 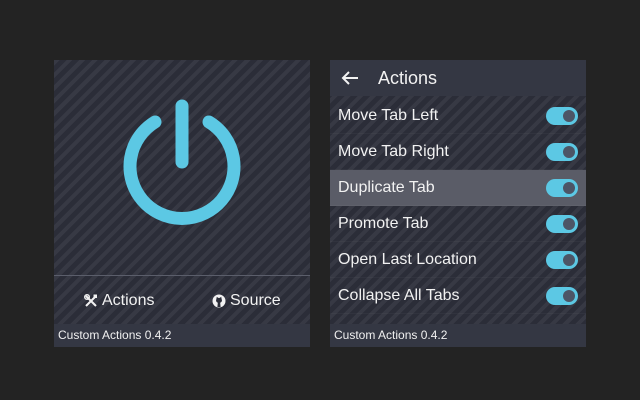 I want to click on action-row: Collapse All Tabs, so click(x=458, y=296).